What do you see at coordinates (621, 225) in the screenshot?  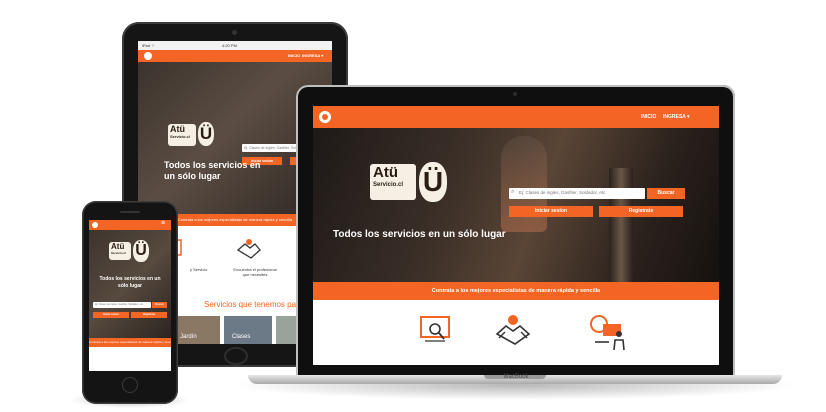 I see `bottle-image` at bounding box center [621, 225].